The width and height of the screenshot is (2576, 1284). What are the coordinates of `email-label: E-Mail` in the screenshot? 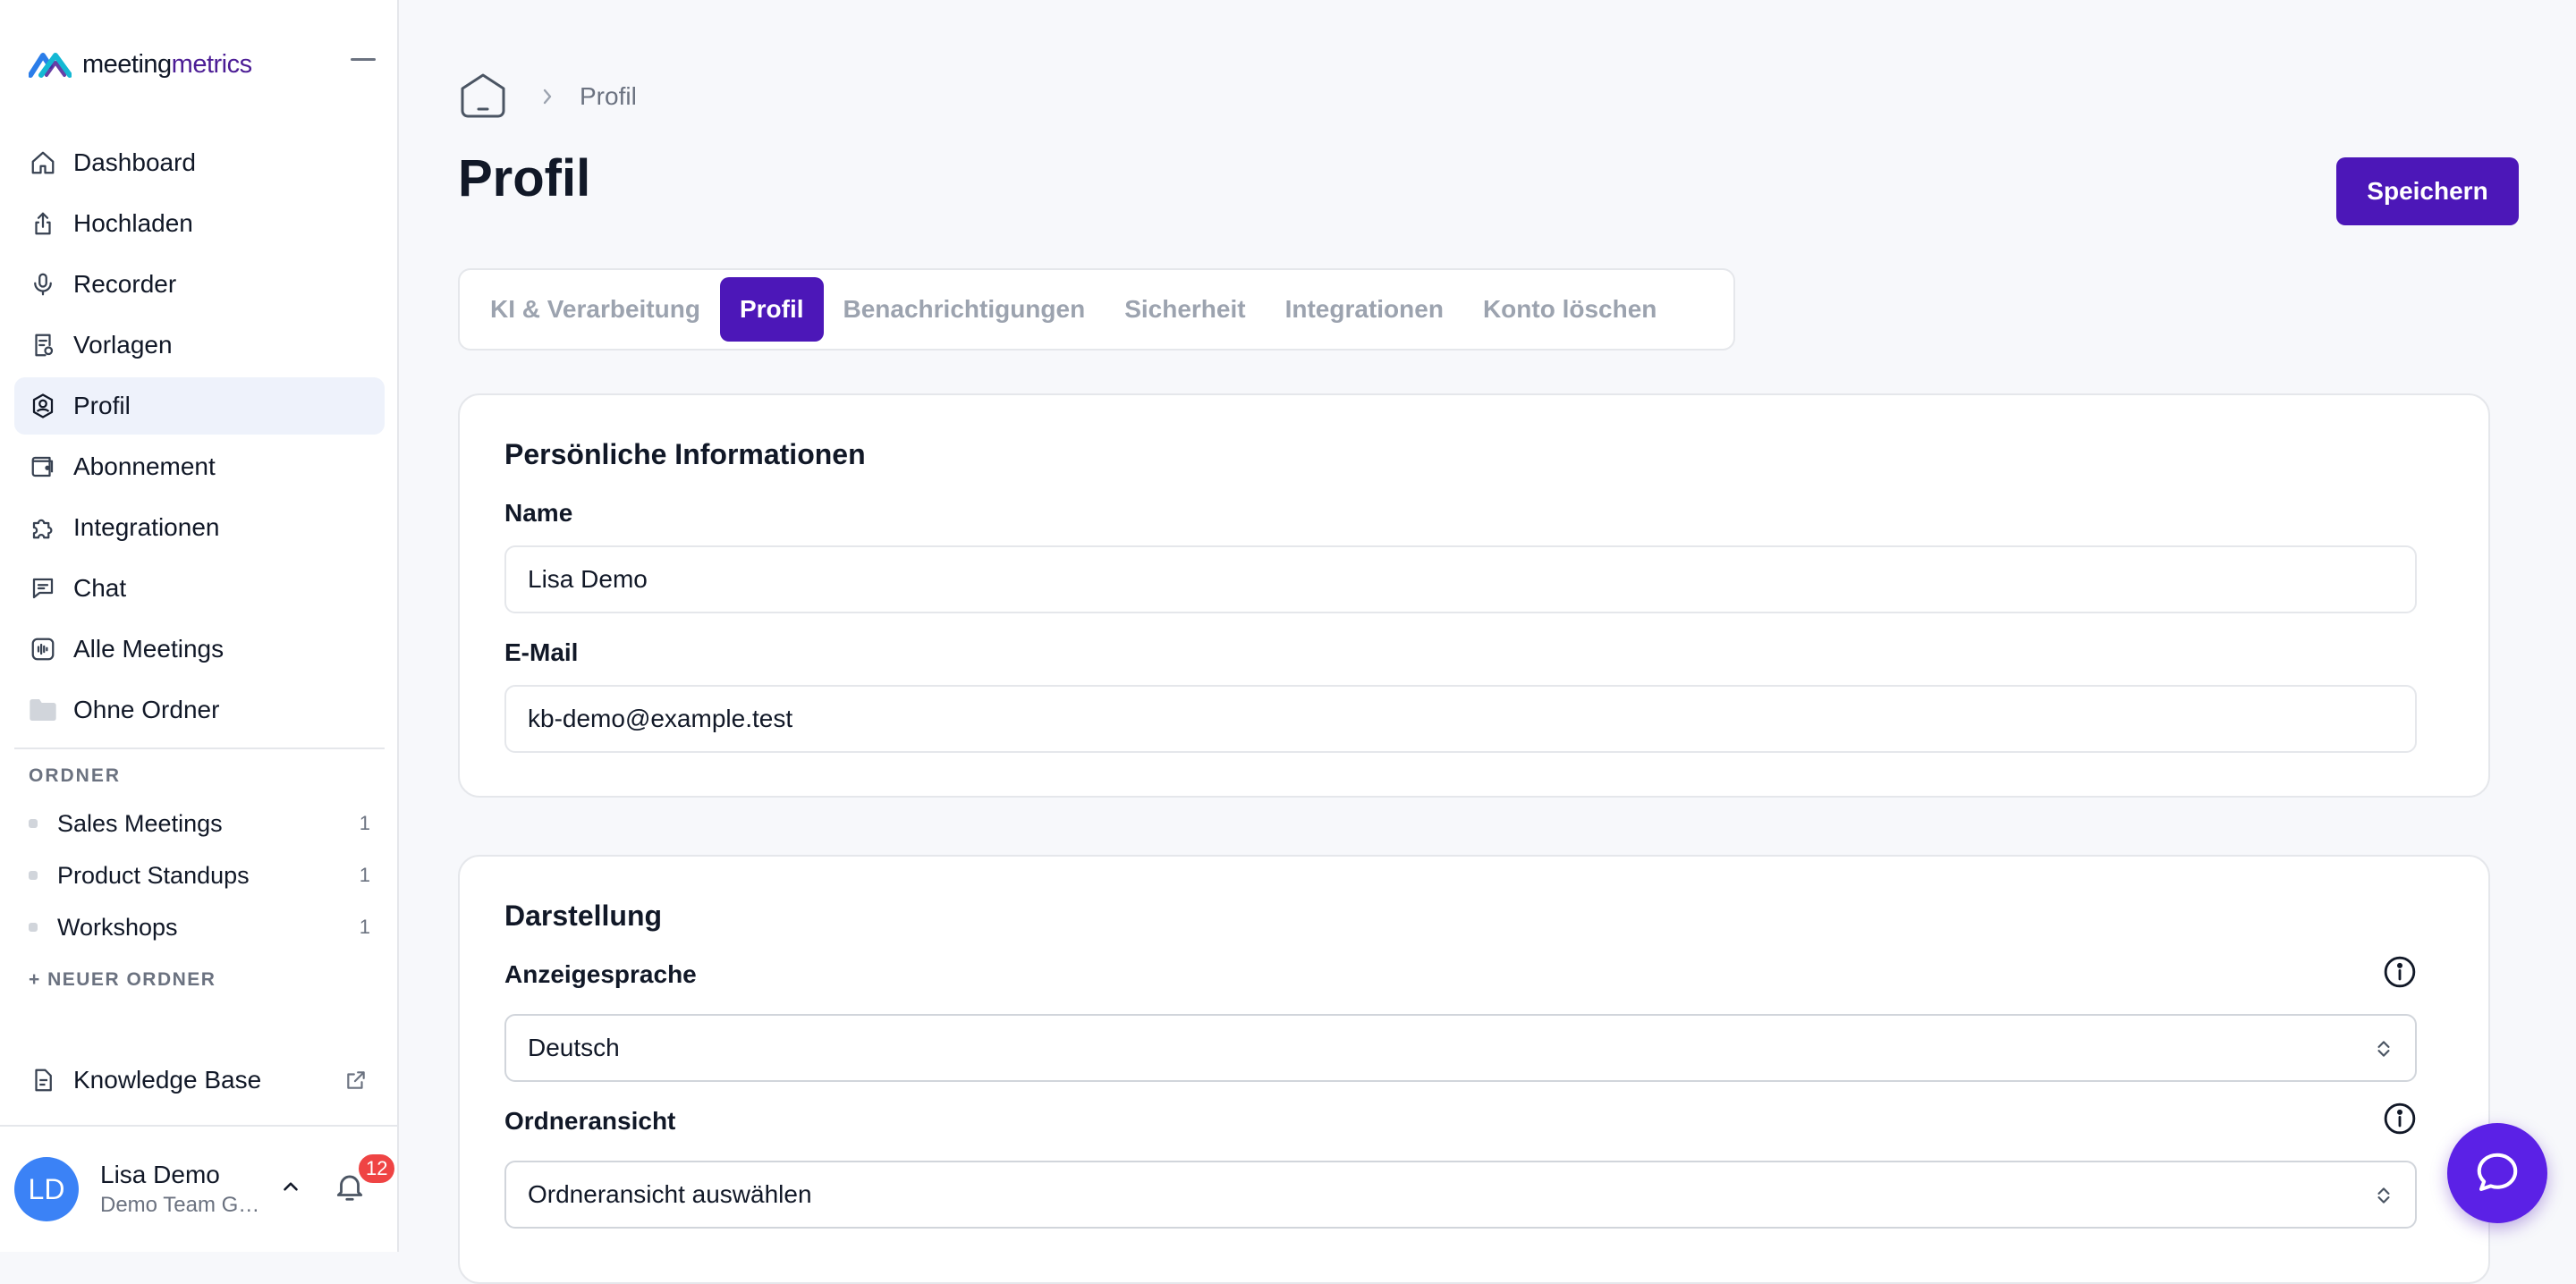 It's located at (541, 652).